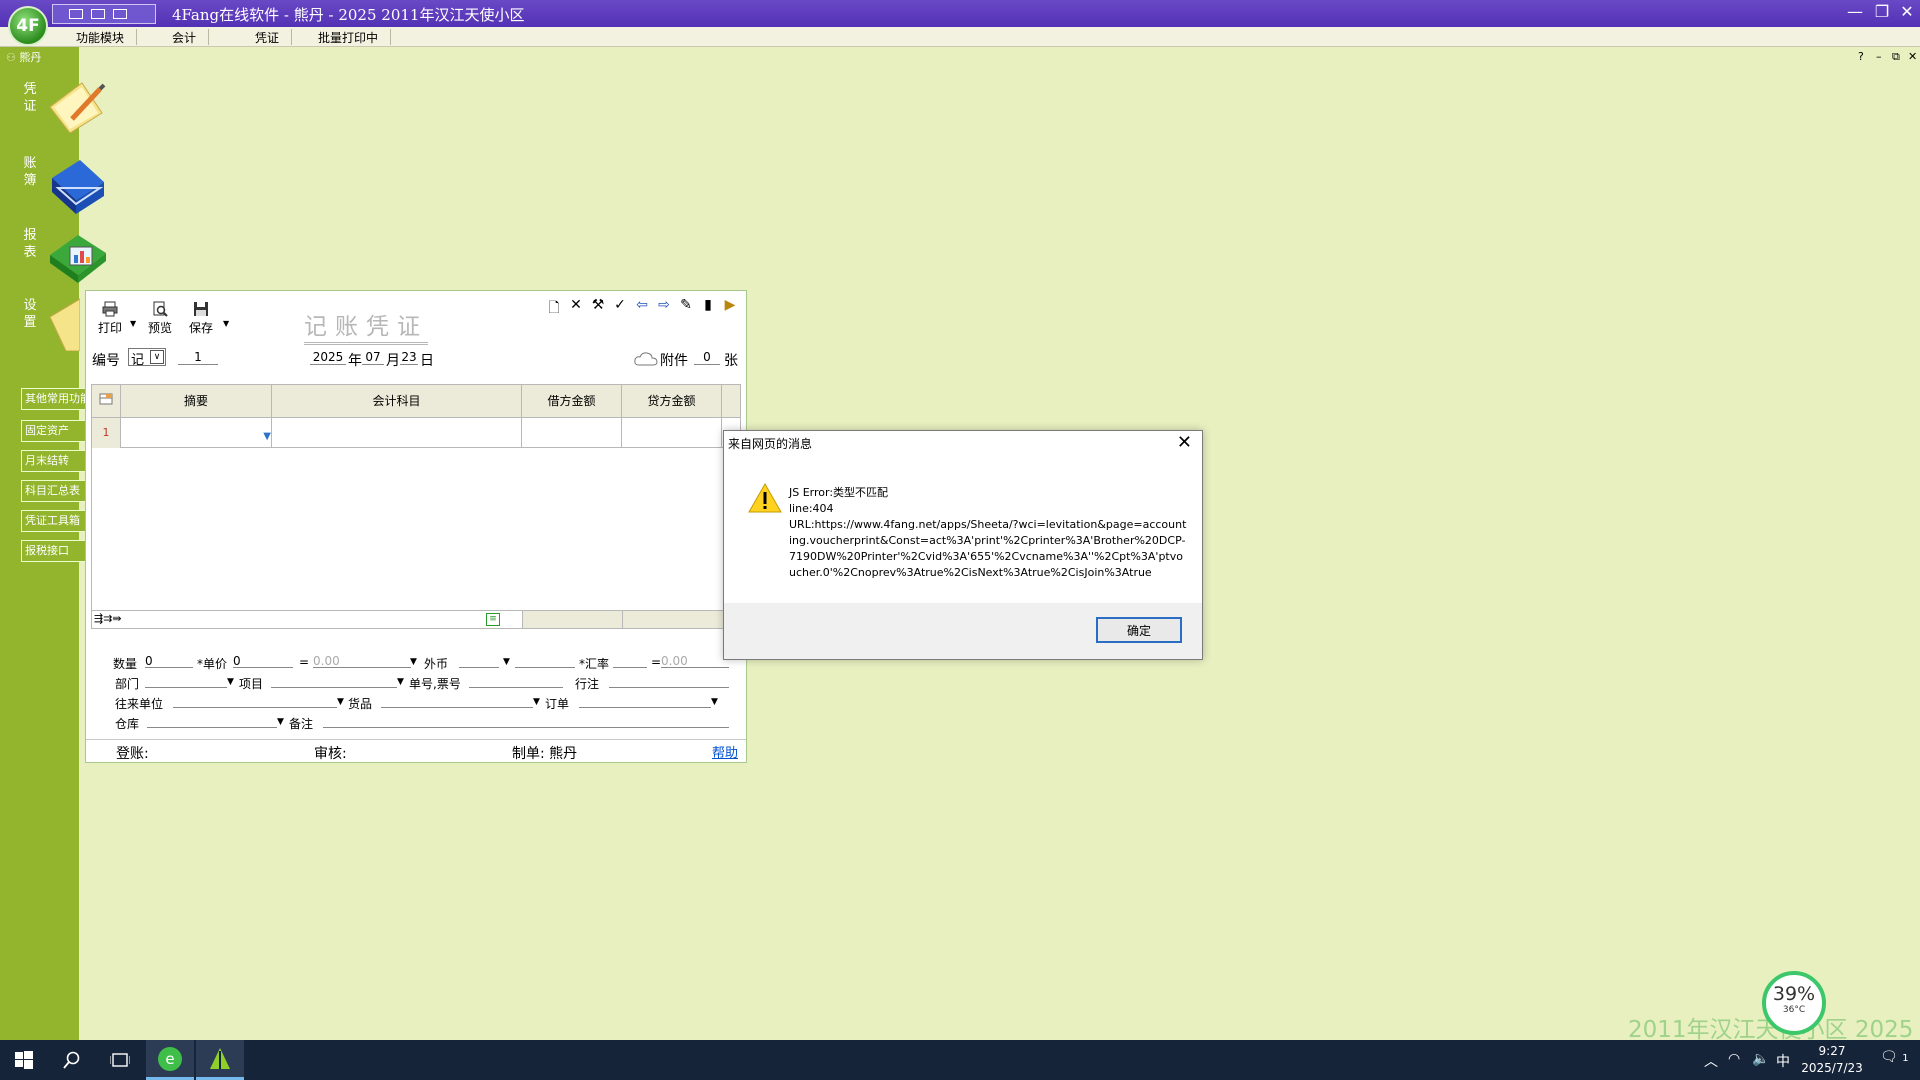 This screenshot has width=1920, height=1080. I want to click on goods-dropdown-arrow: ▼, so click(536, 702).